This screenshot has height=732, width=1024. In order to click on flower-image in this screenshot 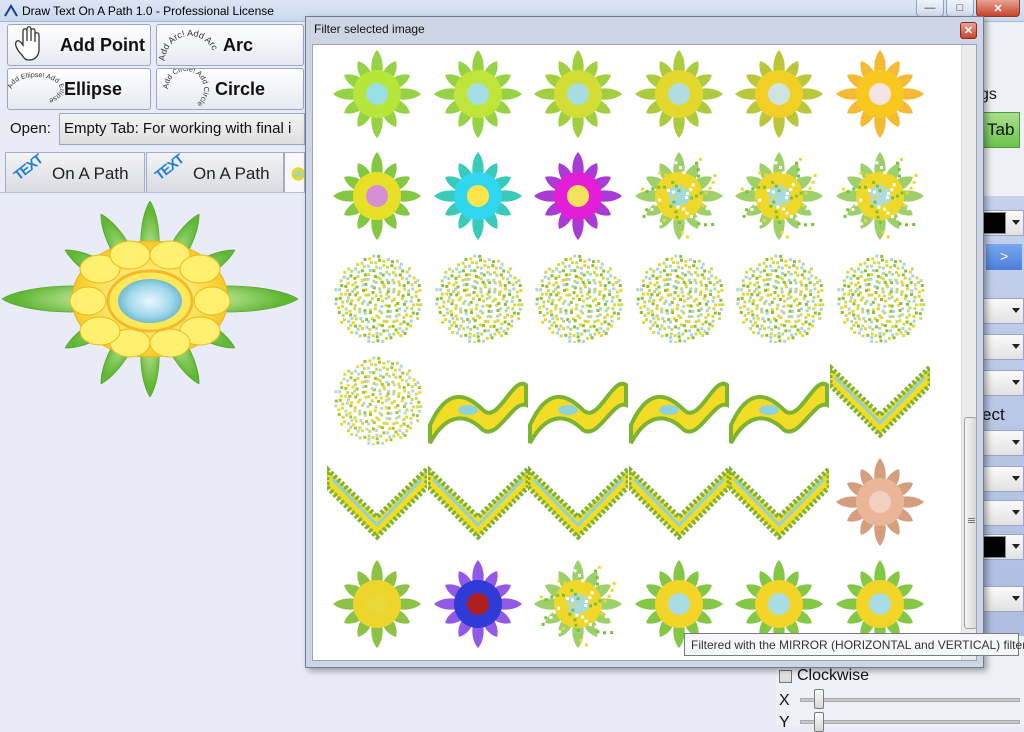, I will do `click(150, 299)`.